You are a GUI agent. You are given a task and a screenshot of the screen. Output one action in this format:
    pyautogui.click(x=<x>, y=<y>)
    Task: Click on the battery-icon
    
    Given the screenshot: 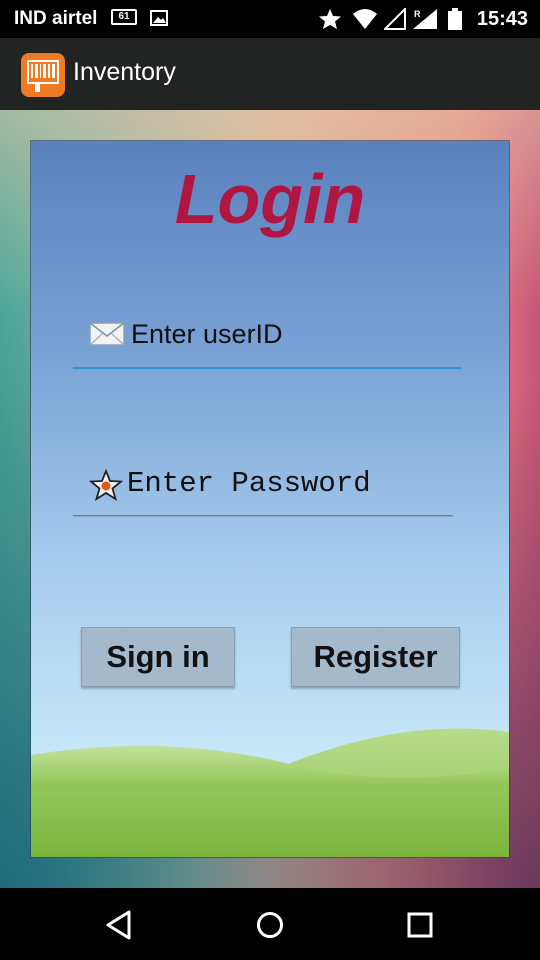 What is the action you would take?
    pyautogui.click(x=455, y=19)
    